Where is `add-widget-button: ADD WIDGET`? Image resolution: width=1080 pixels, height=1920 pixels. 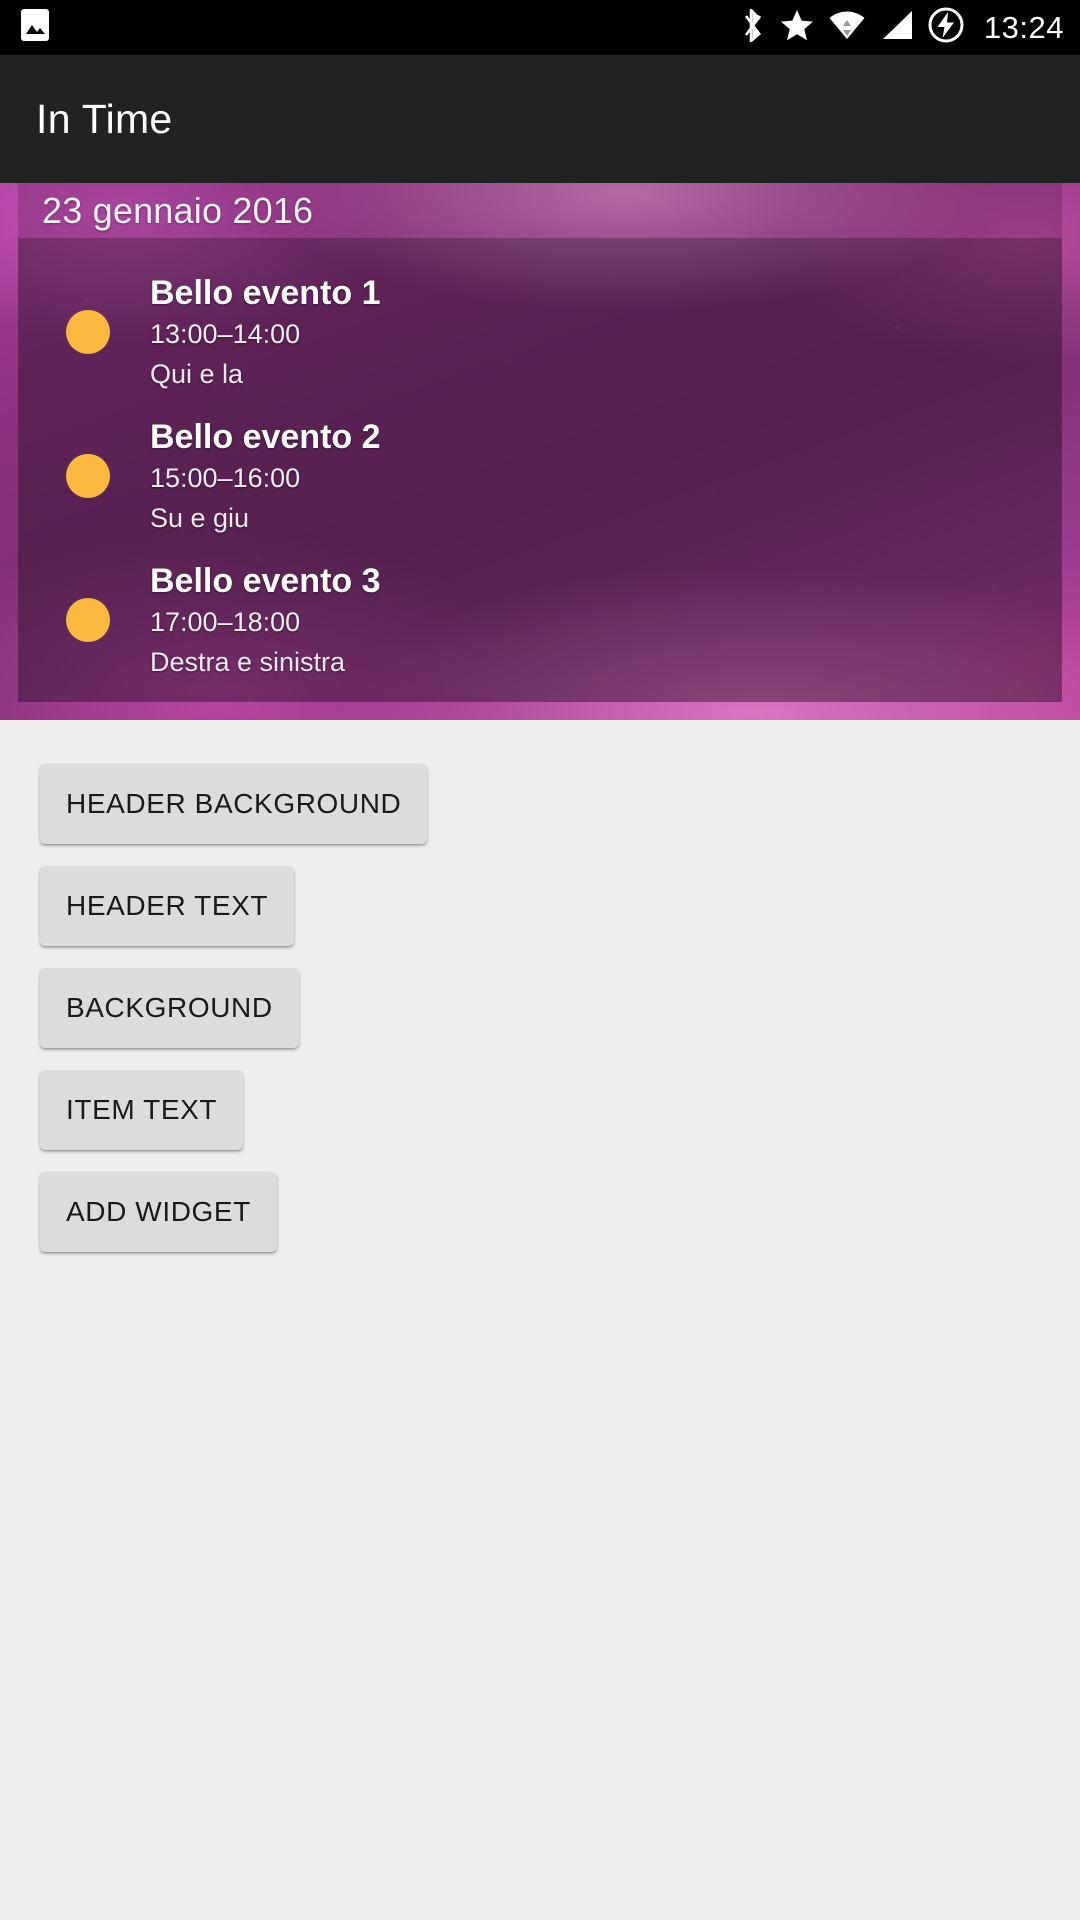
add-widget-button: ADD WIDGET is located at coordinates (158, 1212).